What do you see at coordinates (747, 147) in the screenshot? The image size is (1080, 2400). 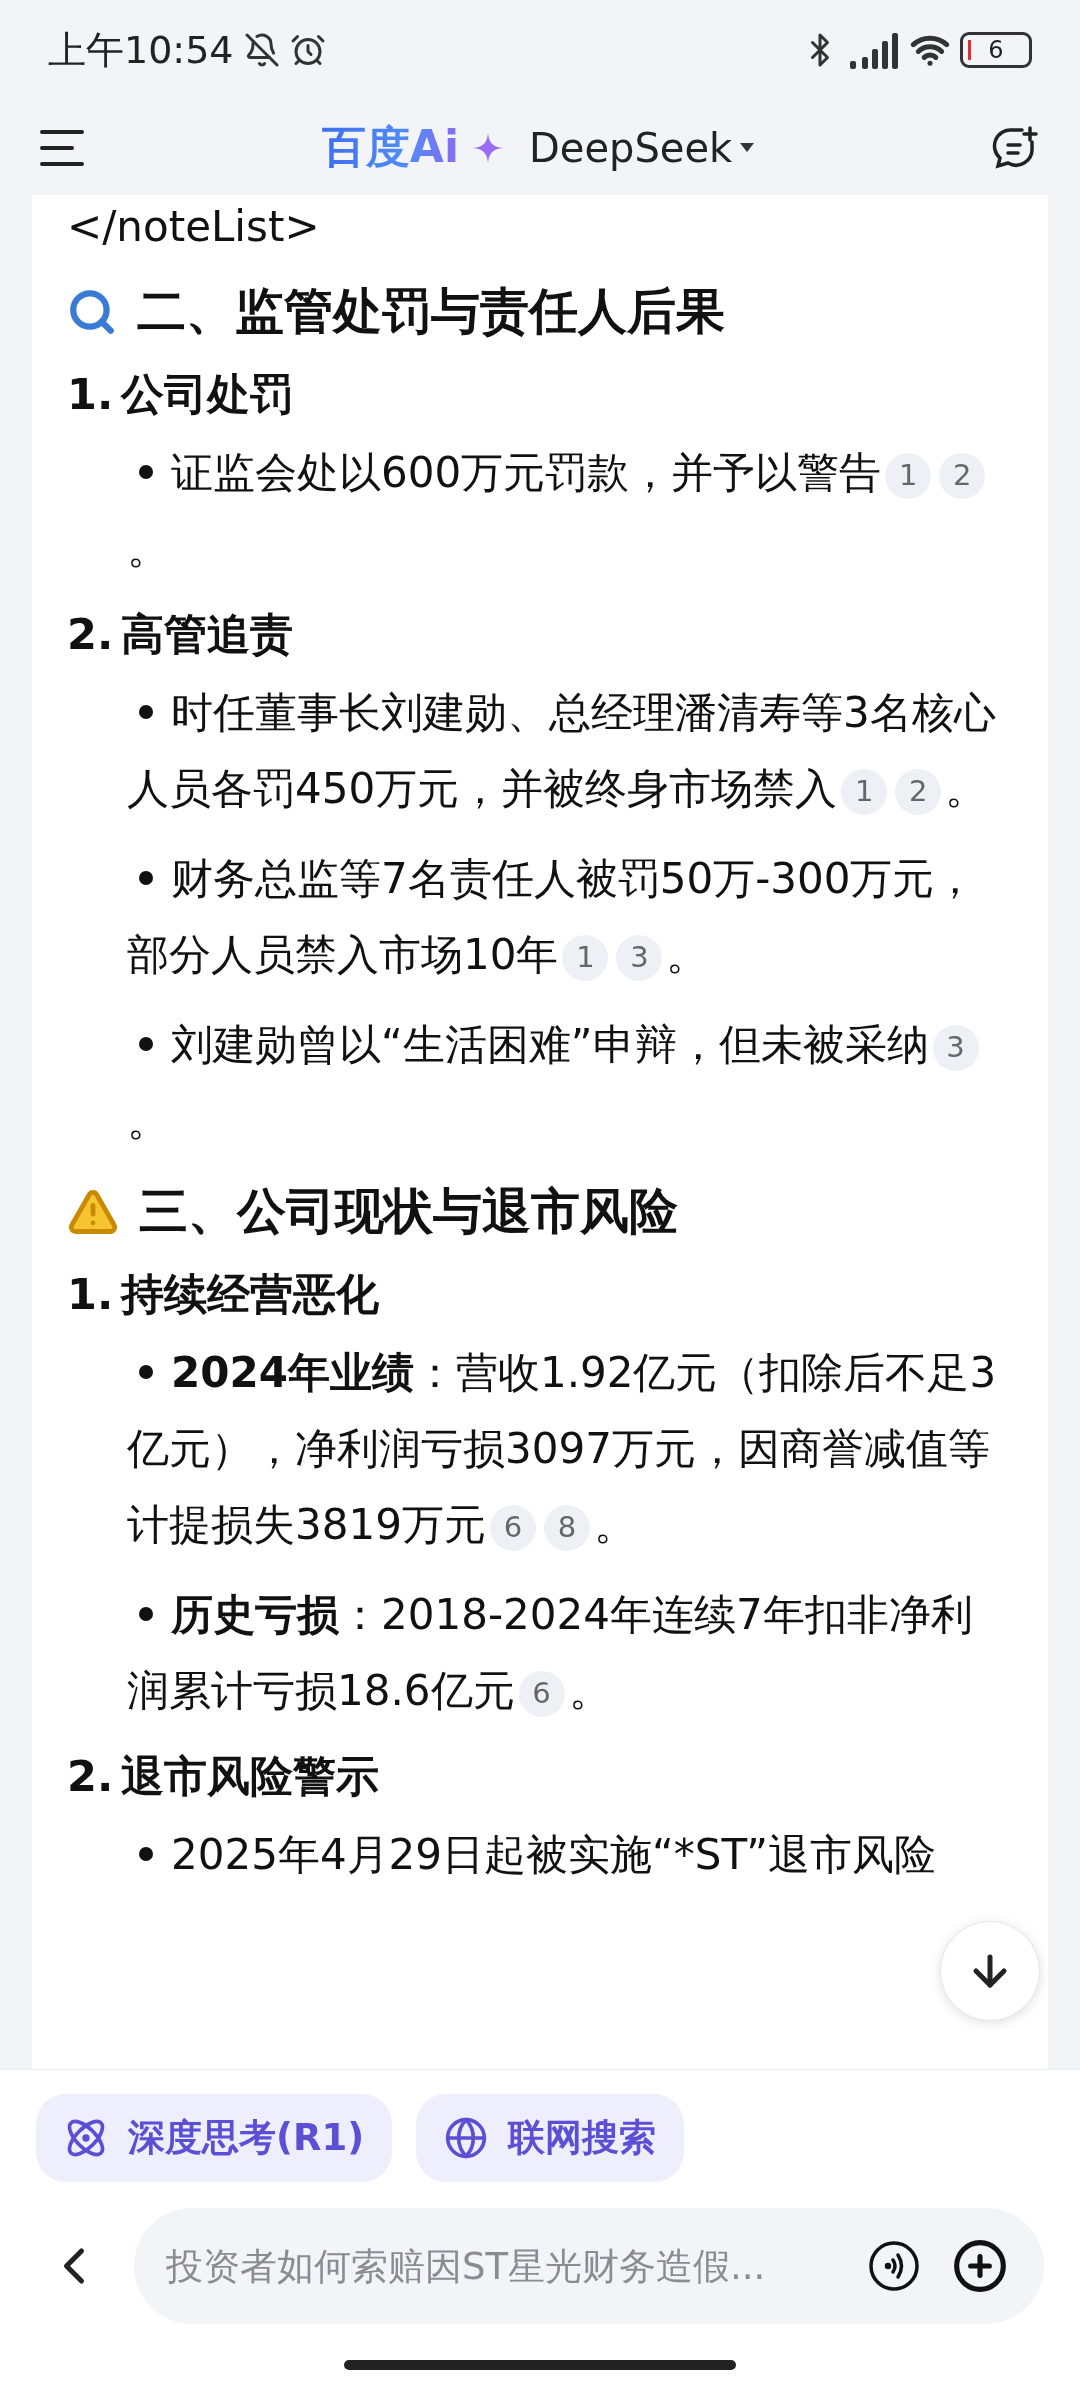 I see `caret-icon` at bounding box center [747, 147].